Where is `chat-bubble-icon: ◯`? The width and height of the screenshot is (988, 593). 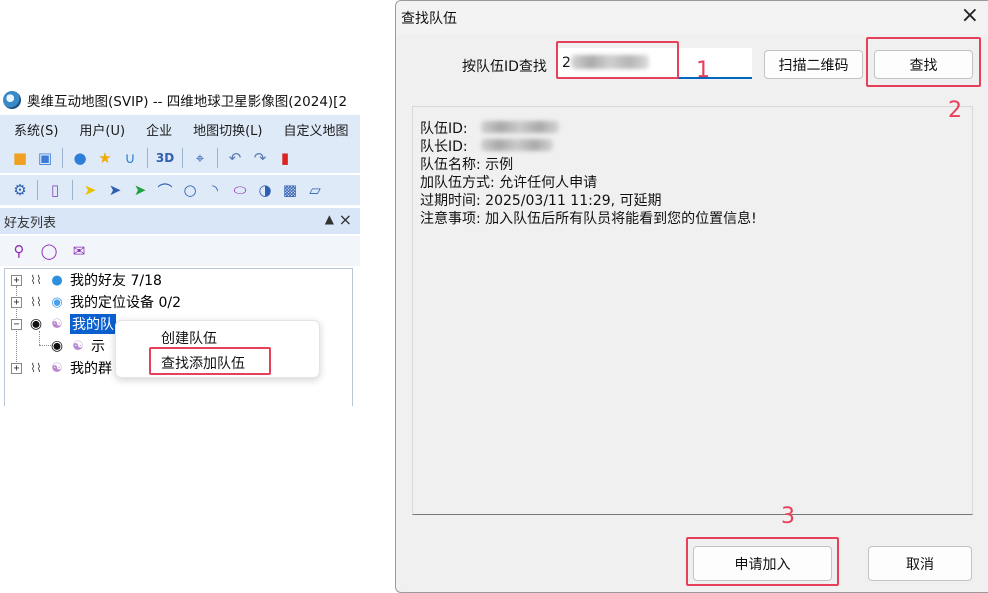 chat-bubble-icon: ◯ is located at coordinates (49, 251).